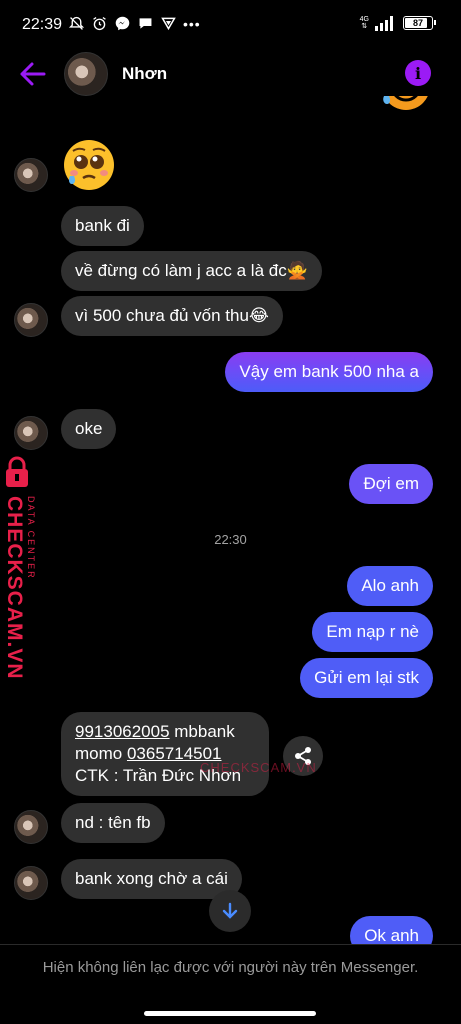 This screenshot has width=461, height=1024. What do you see at coordinates (230, 26) in the screenshot?
I see `status-bar: 22:39 ••• 4G ⇅ 87` at bounding box center [230, 26].